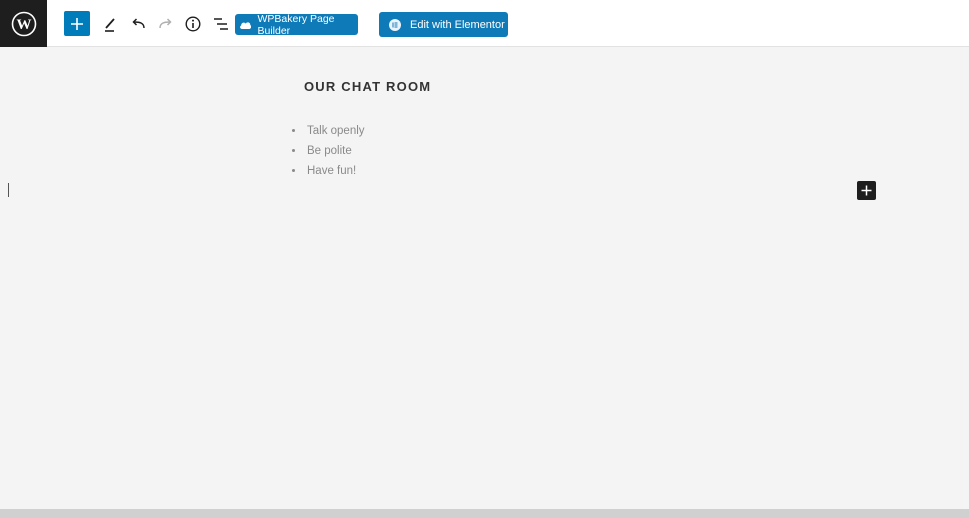 The image size is (969, 518). I want to click on wordpress-logo-icon: W, so click(23, 23).